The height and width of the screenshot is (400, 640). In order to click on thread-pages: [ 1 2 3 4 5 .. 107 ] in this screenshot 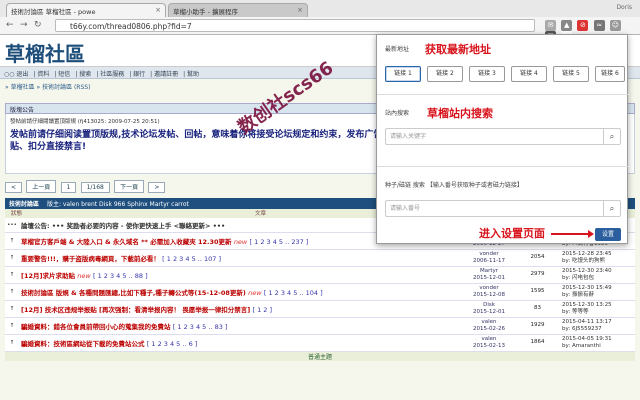, I will do `click(191, 259)`.